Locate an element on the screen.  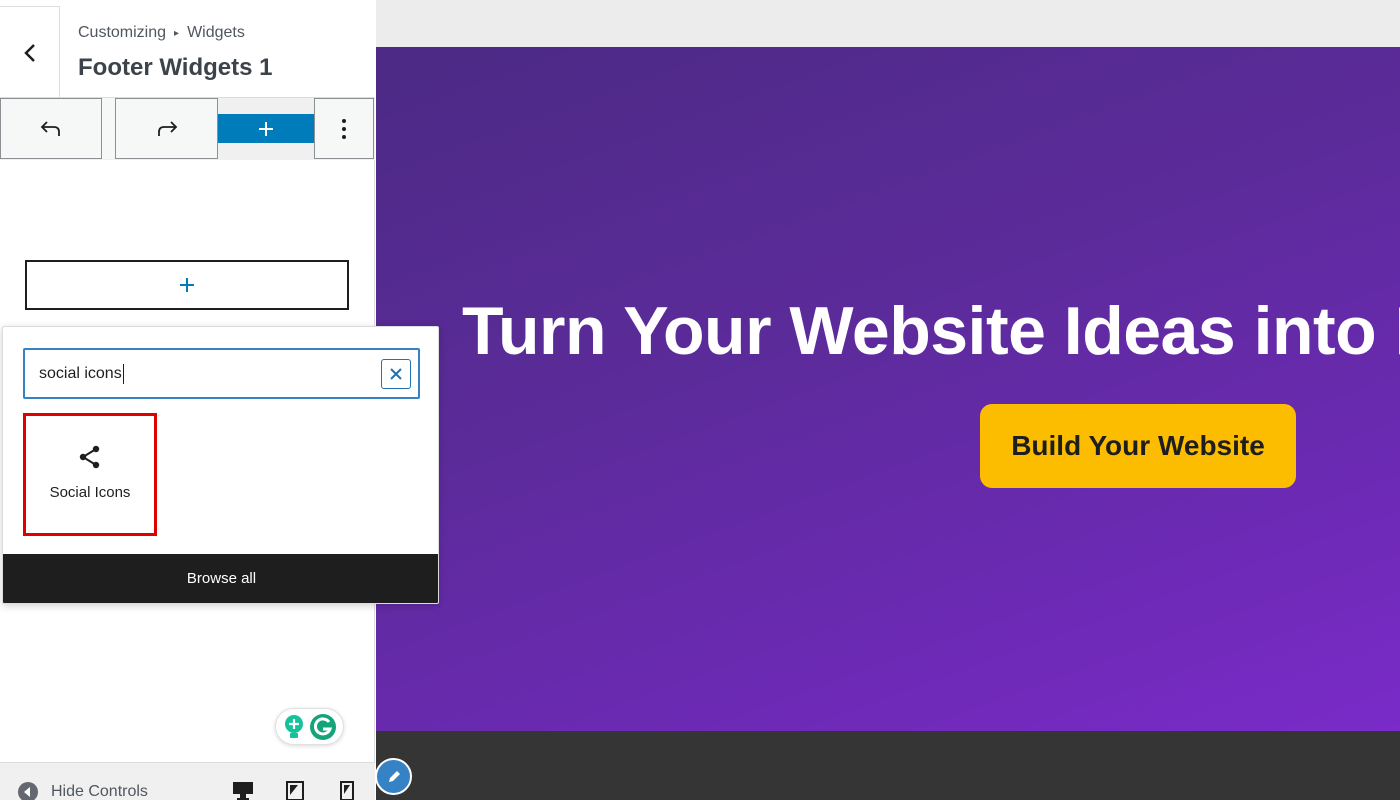
redo-arrow-icon is located at coordinates (167, 128).